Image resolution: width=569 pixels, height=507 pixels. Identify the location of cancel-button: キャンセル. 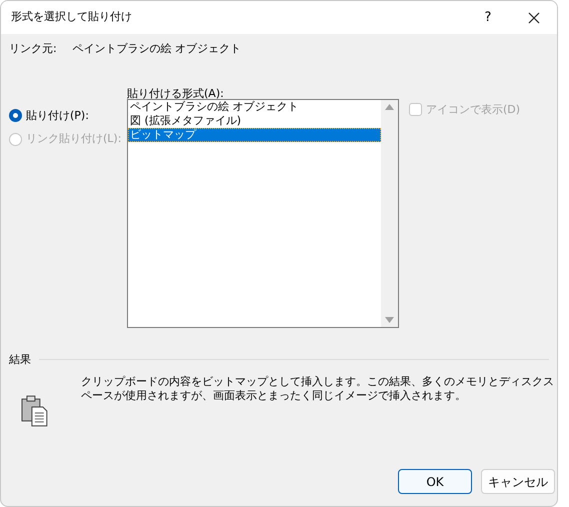
(518, 481).